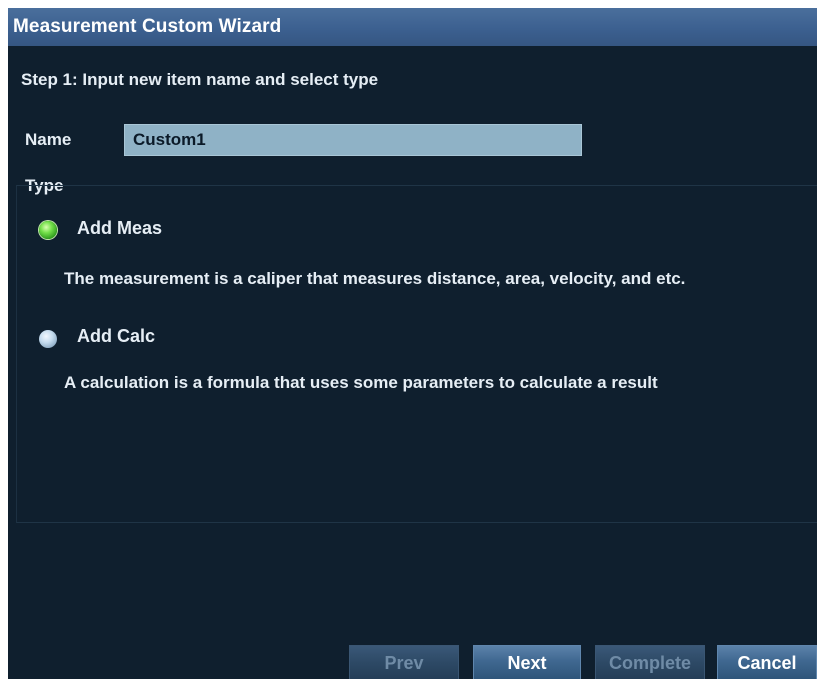 This screenshot has height=679, width=817. I want to click on title-bar: Measurement Custom Wizard, so click(412, 27).